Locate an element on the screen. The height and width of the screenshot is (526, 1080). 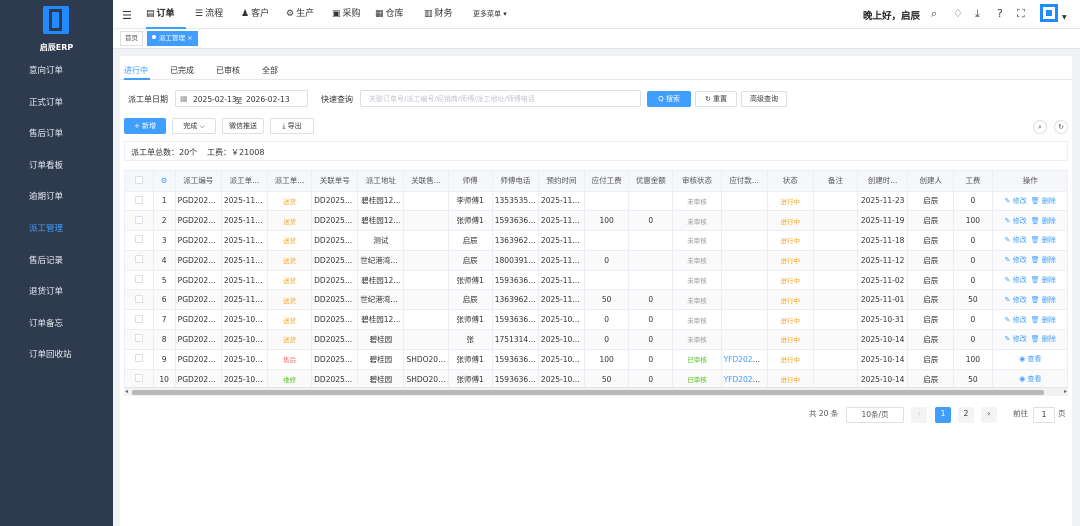
quick-search-input is located at coordinates (500, 98).